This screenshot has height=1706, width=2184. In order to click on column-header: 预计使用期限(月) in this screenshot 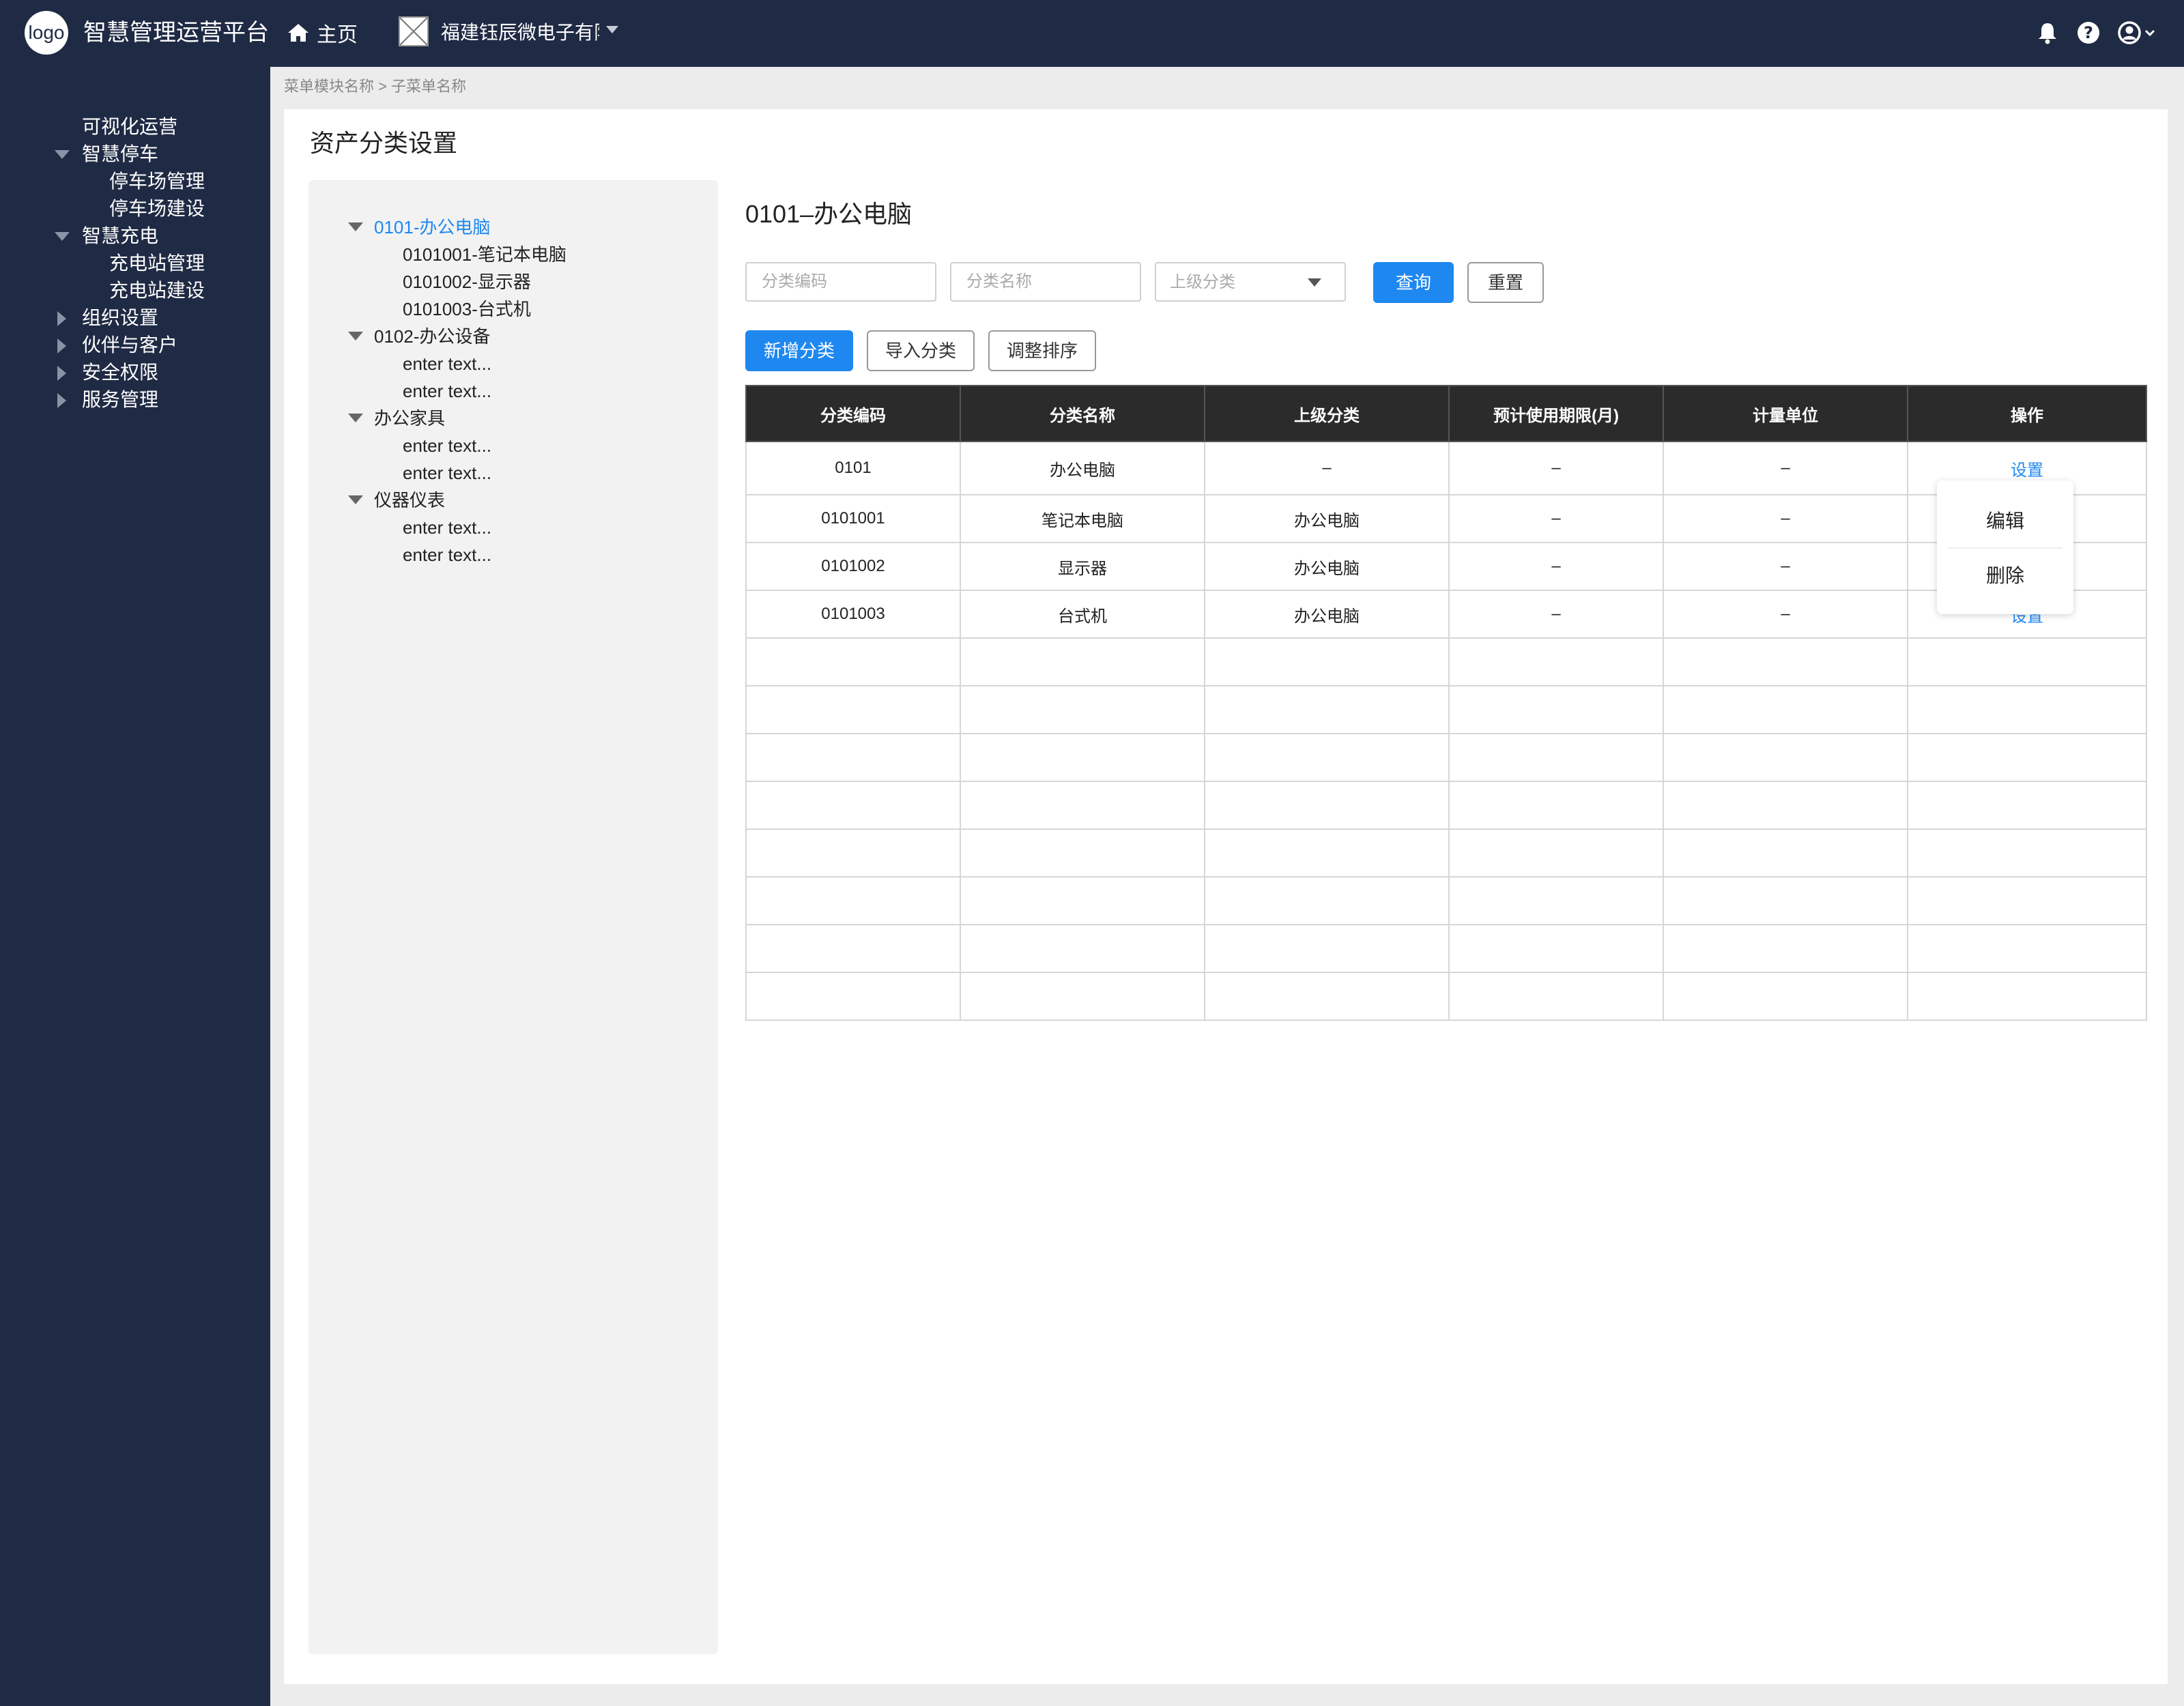, I will do `click(1556, 413)`.